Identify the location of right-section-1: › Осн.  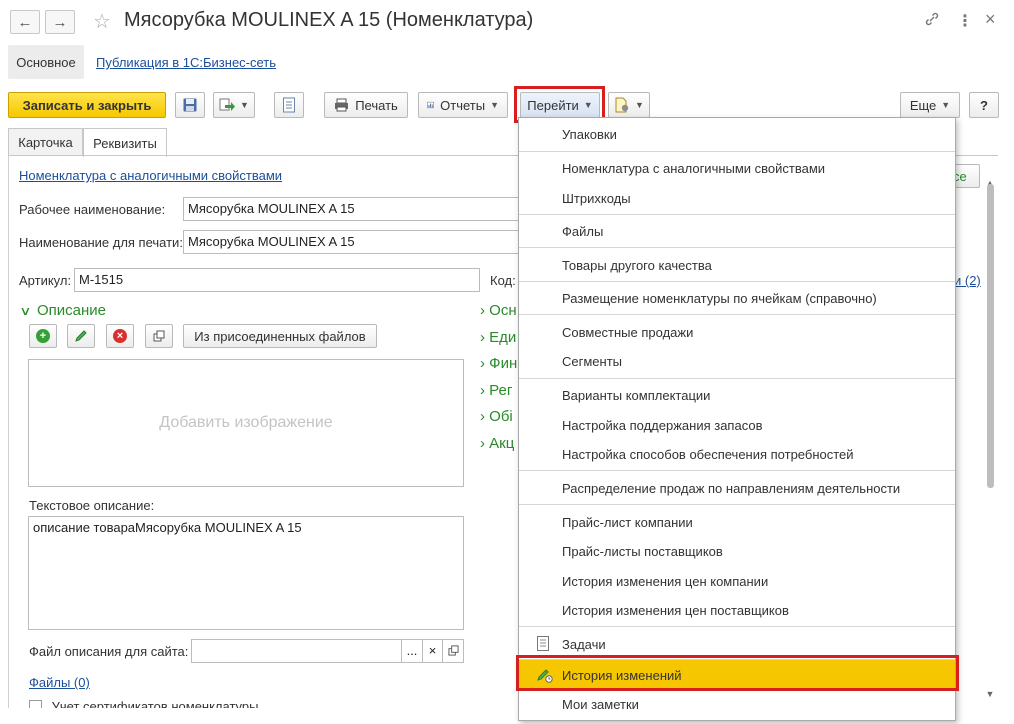
(498, 310).